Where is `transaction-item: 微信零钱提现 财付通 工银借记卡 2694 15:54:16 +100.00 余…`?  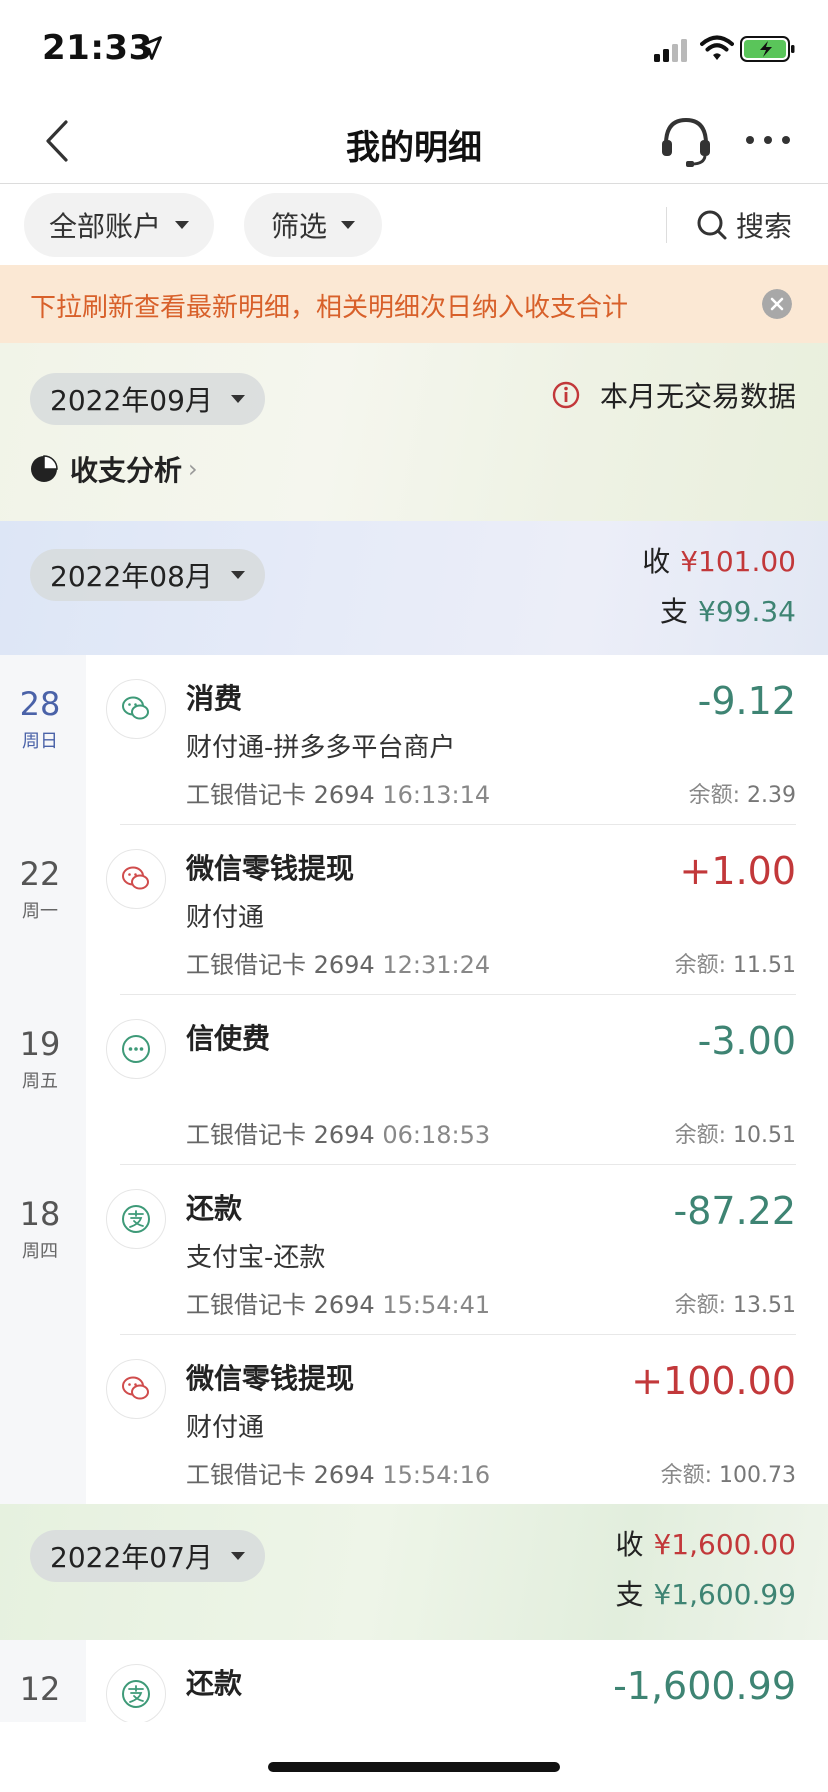 transaction-item: 微信零钱提现 财付通 工银借记卡 2694 15:54:16 +100.00 余… is located at coordinates (457, 1420).